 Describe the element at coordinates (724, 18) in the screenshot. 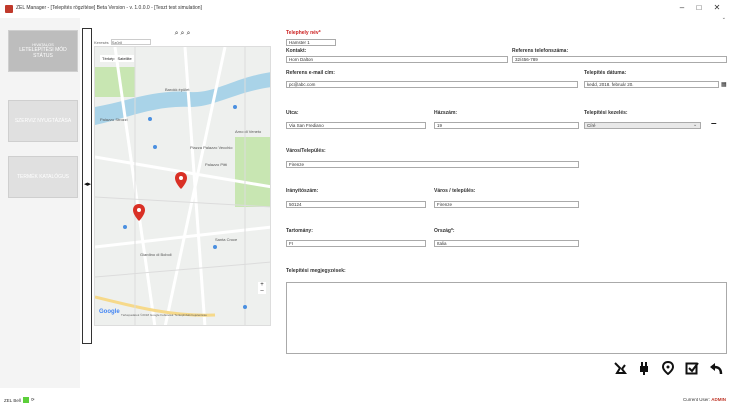

I see `collapse-arrow-icon: ⌄` at that location.